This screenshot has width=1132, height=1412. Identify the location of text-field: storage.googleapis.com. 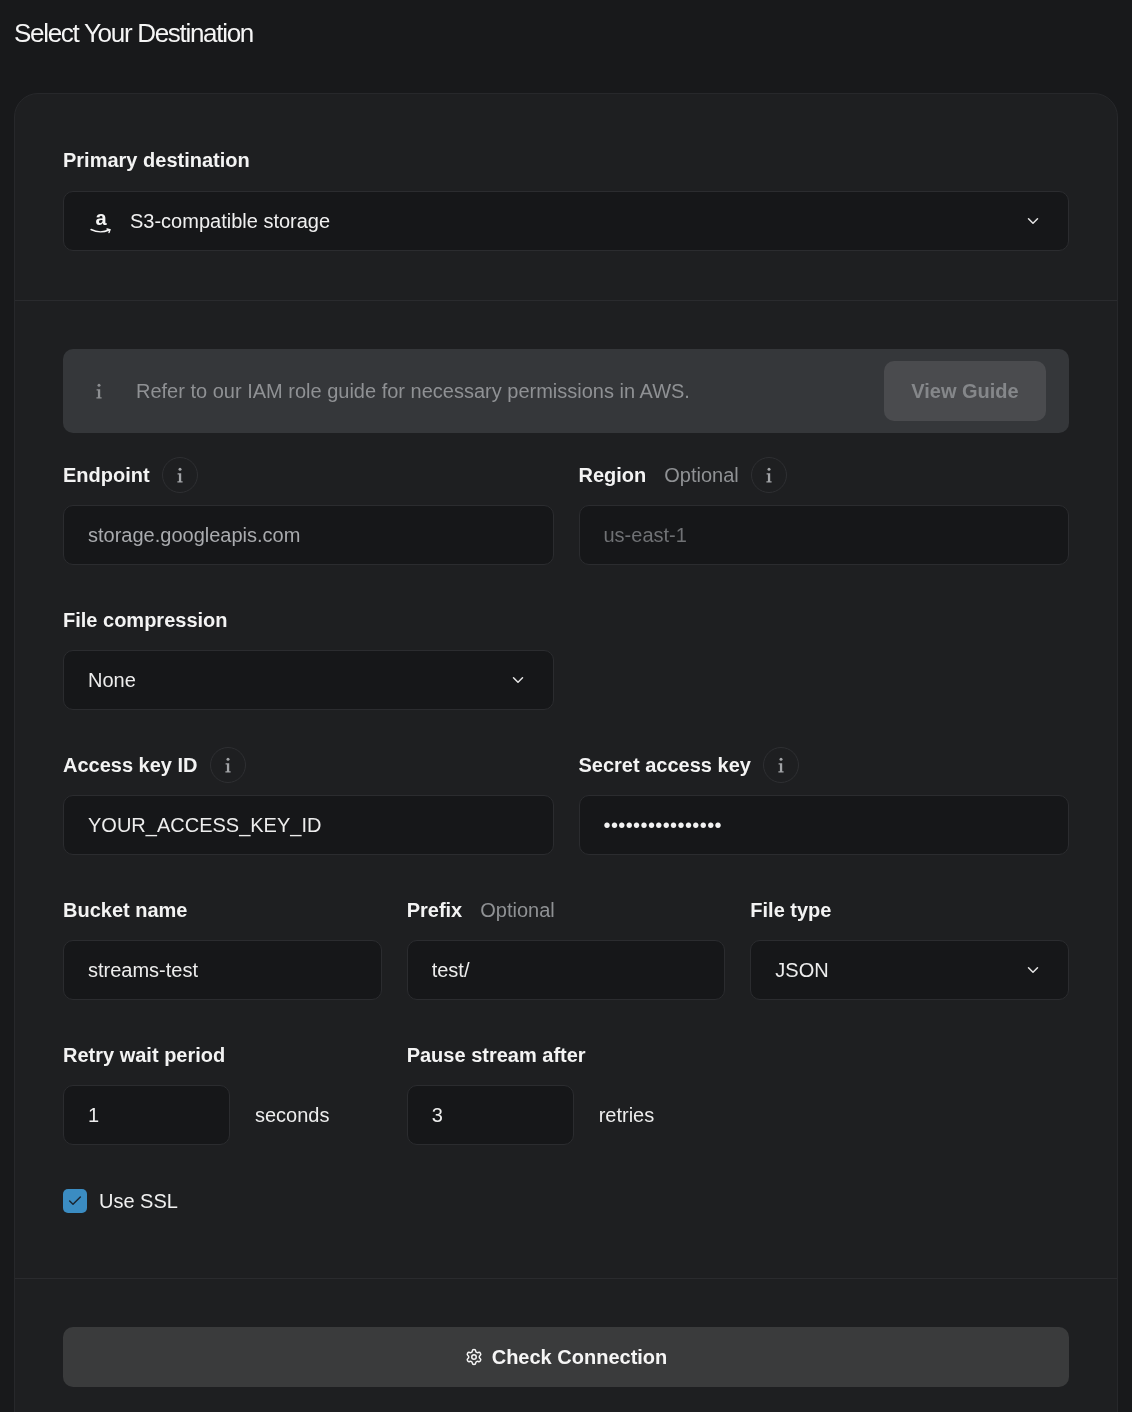
(308, 535).